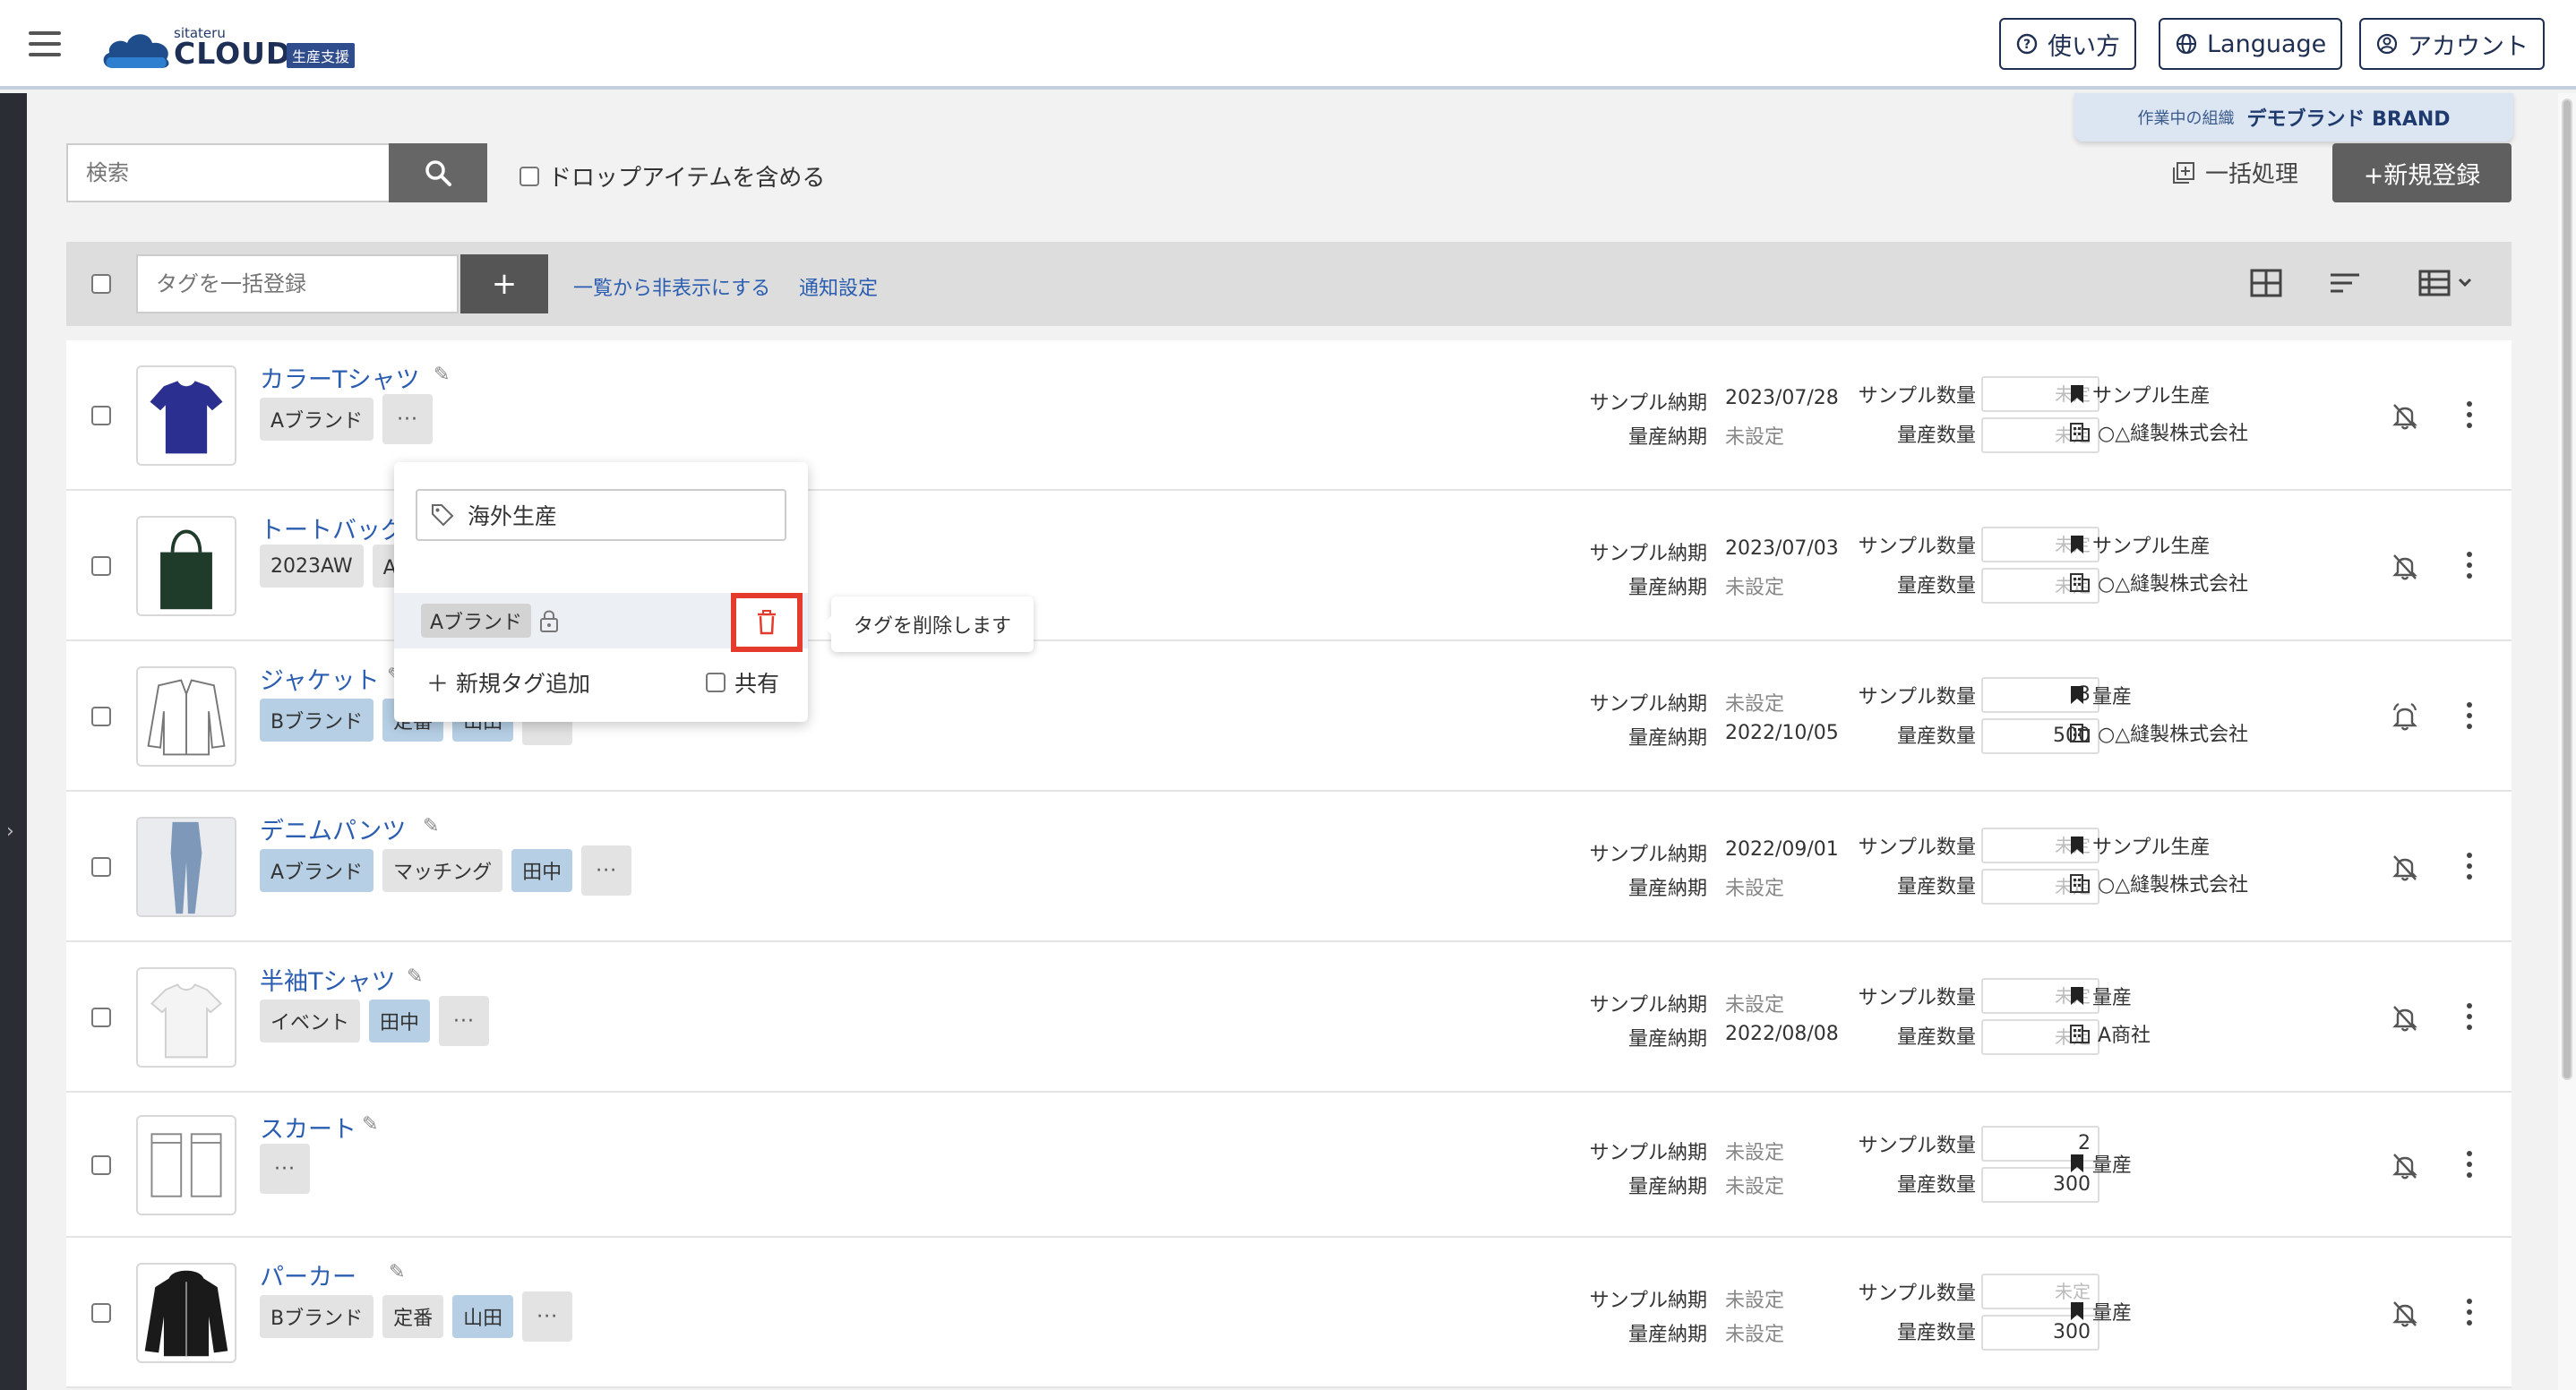  Describe the element at coordinates (333, 829) in the screenshot. I see `product-name-link: デニムパンツ` at that location.